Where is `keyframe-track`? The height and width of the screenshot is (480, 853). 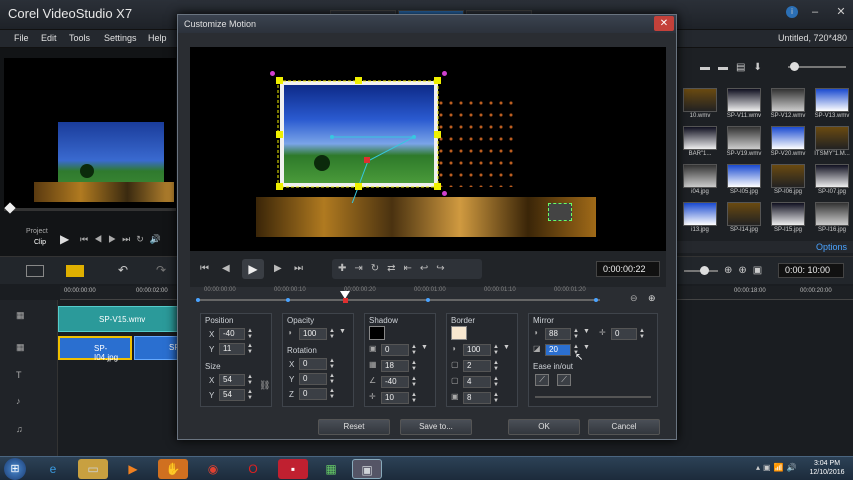
keyframe-track is located at coordinates (398, 300).